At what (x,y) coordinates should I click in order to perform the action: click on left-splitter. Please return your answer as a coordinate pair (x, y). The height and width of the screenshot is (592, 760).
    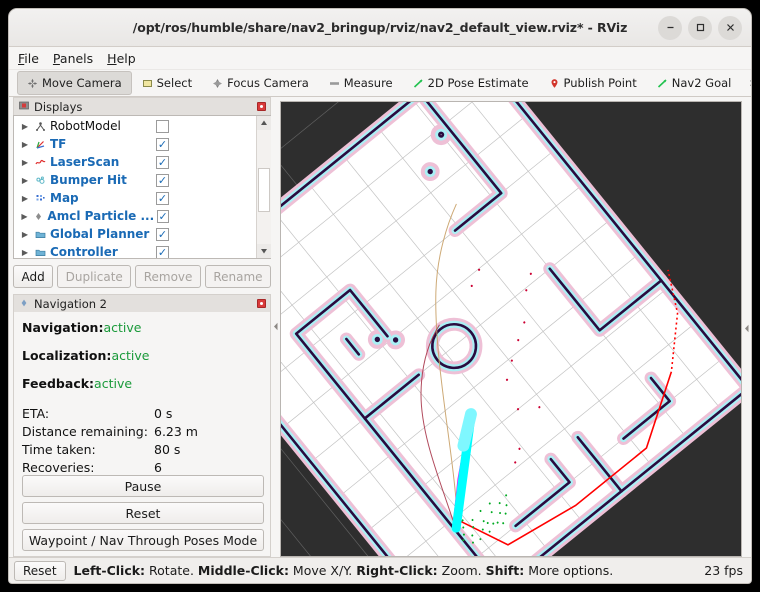
    Looking at the image, I should click on (275, 327).